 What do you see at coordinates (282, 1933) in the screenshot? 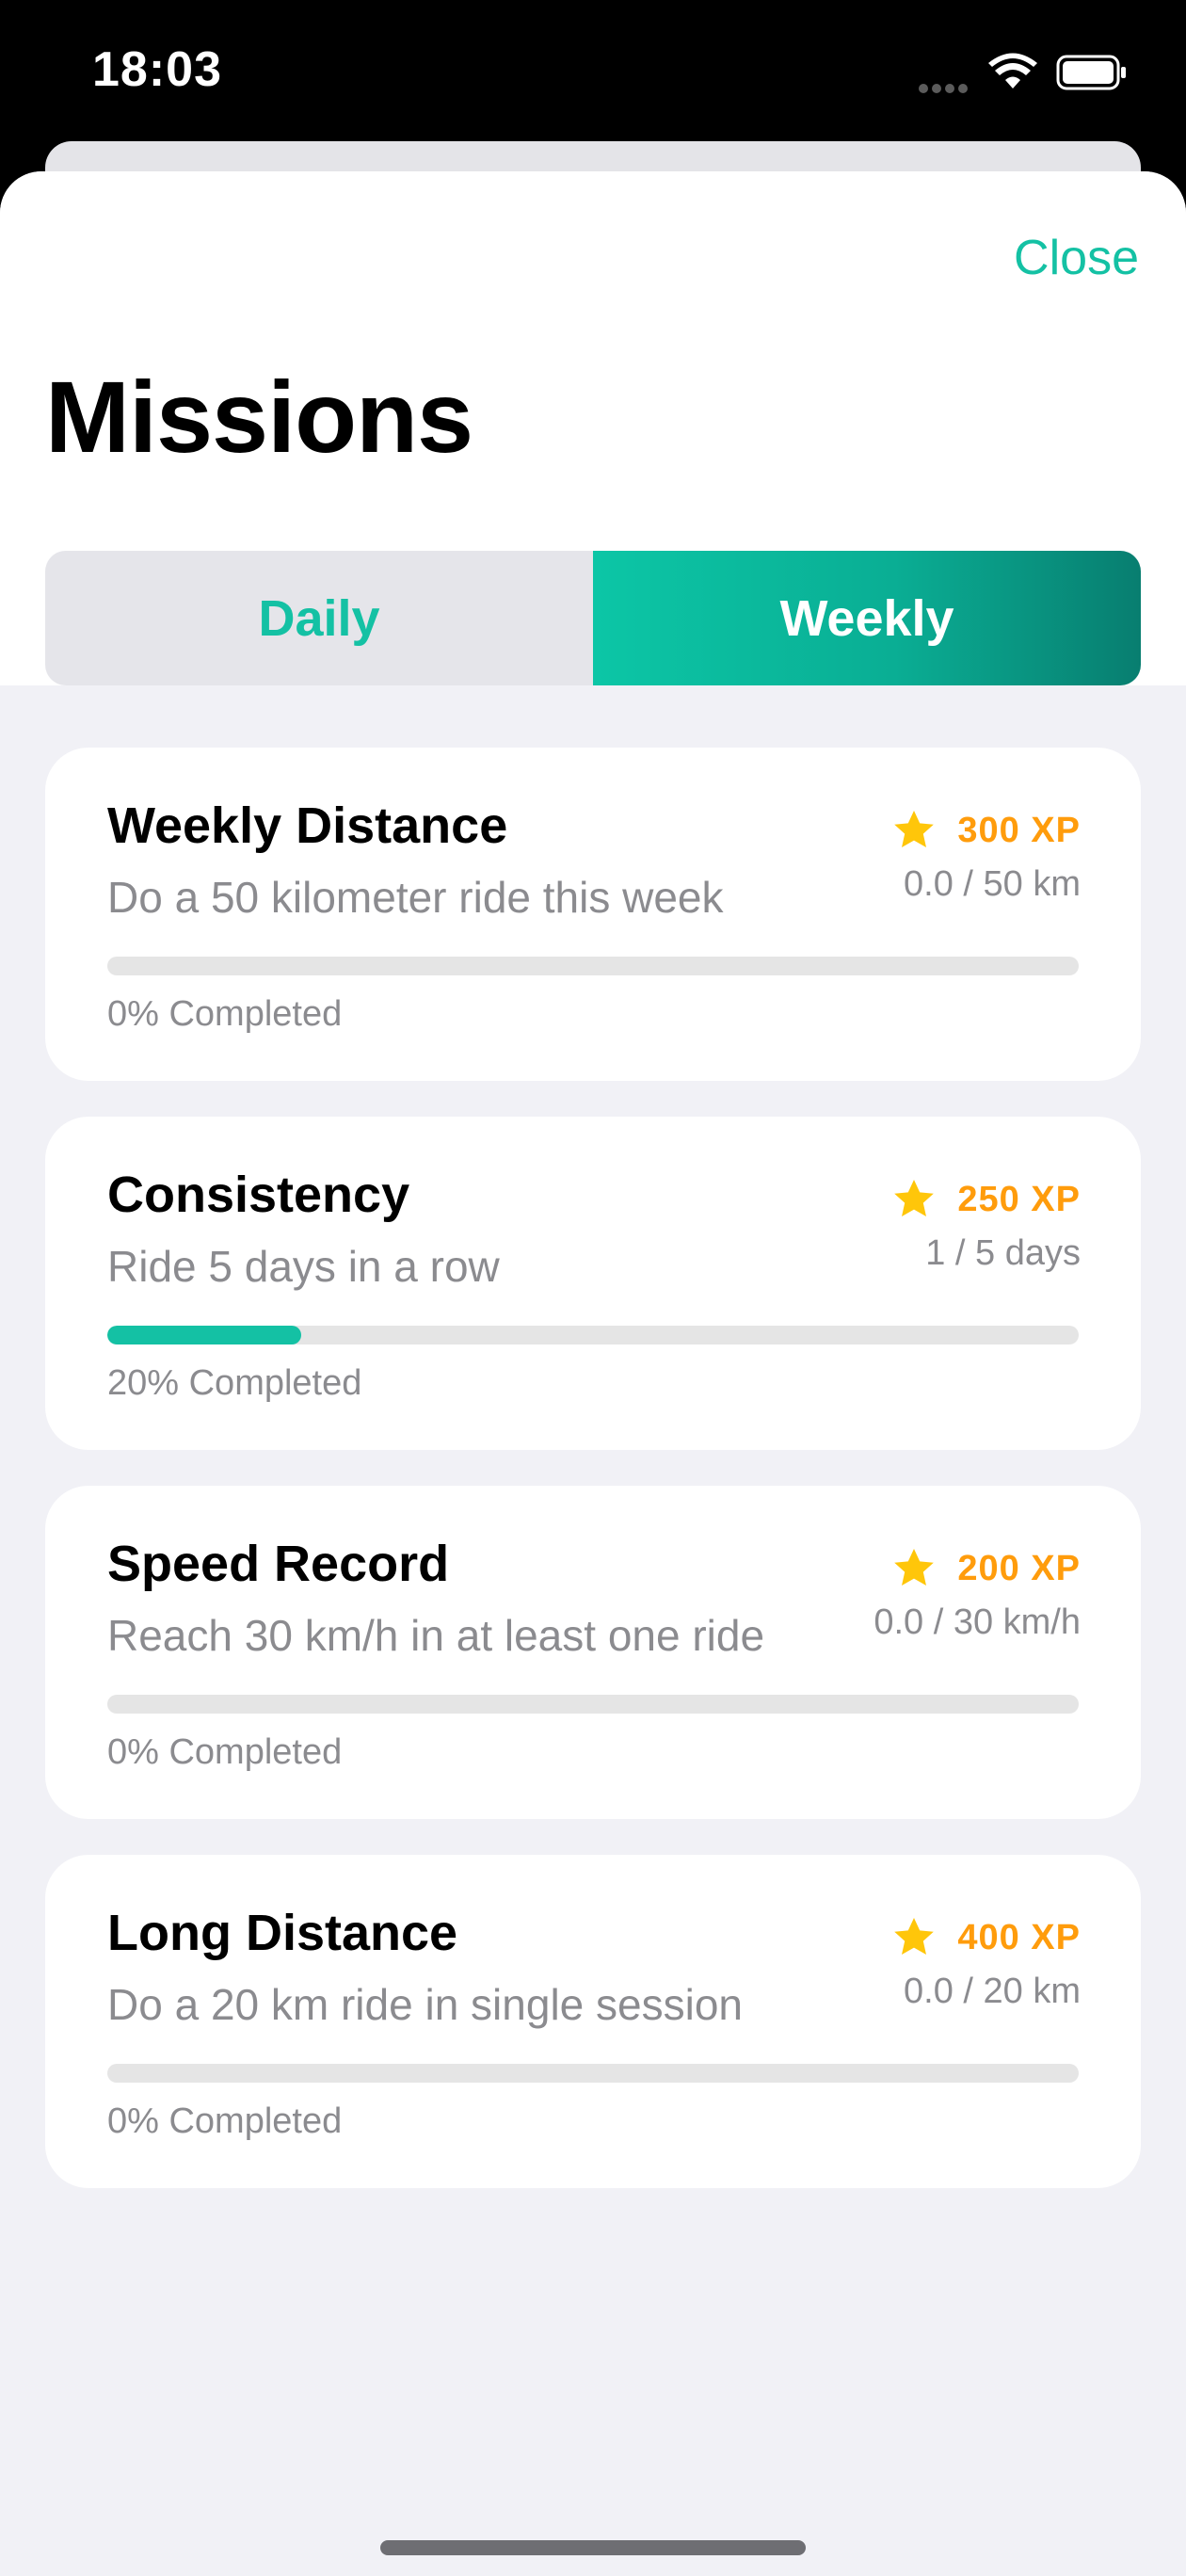
I see `mission-title: Long Distance` at bounding box center [282, 1933].